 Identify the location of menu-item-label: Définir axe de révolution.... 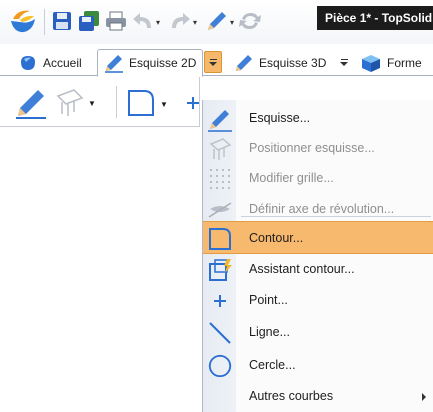
(322, 209).